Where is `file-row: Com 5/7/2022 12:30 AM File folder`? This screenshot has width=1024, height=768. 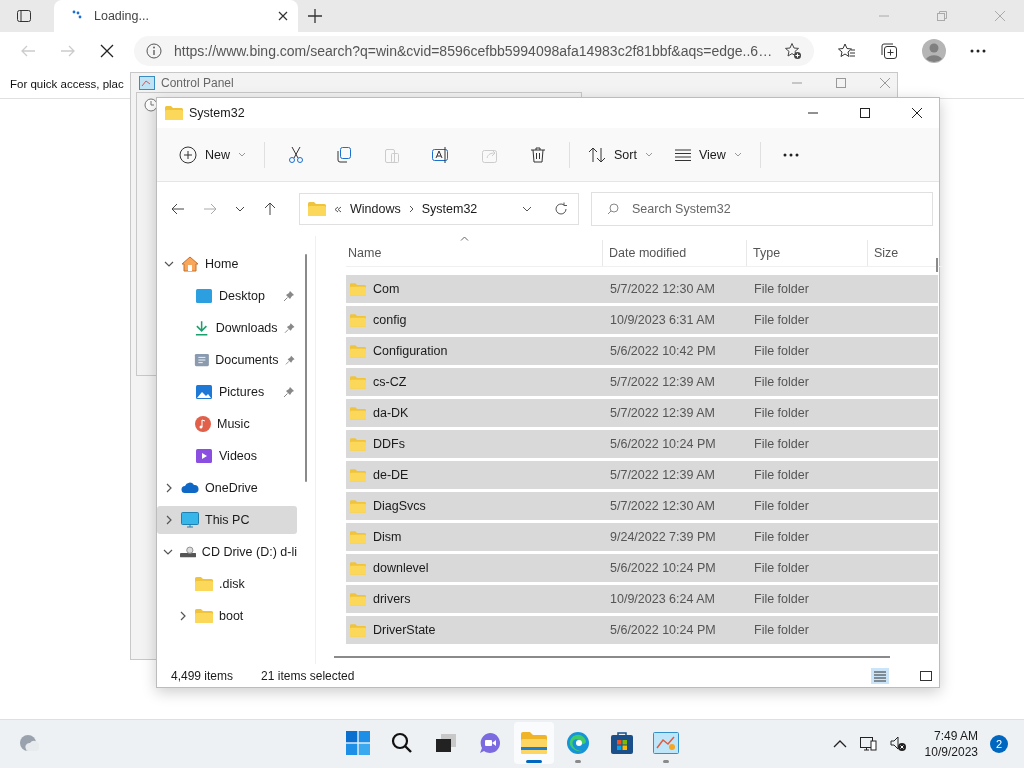
file-row: Com 5/7/2022 12:30 AM File folder is located at coordinates (642, 289).